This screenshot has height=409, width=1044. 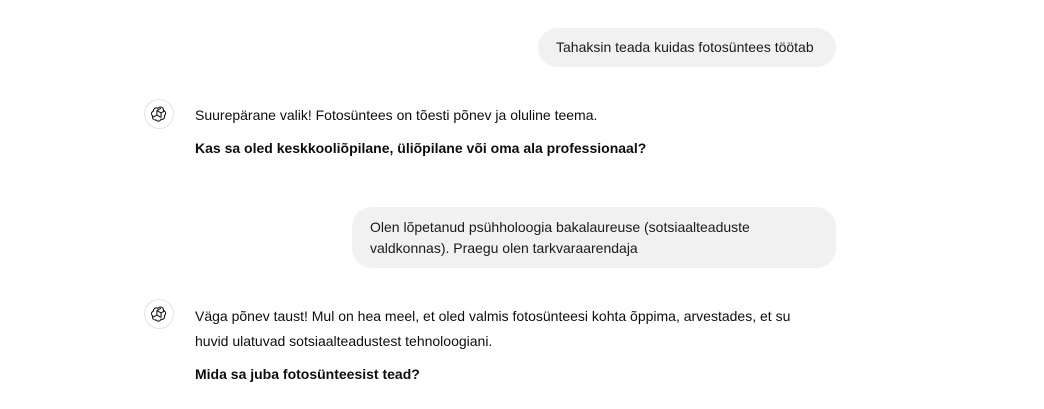 I want to click on assistant-message-question: Mida sa juba fotosünteesist tead?, so click(x=307, y=374).